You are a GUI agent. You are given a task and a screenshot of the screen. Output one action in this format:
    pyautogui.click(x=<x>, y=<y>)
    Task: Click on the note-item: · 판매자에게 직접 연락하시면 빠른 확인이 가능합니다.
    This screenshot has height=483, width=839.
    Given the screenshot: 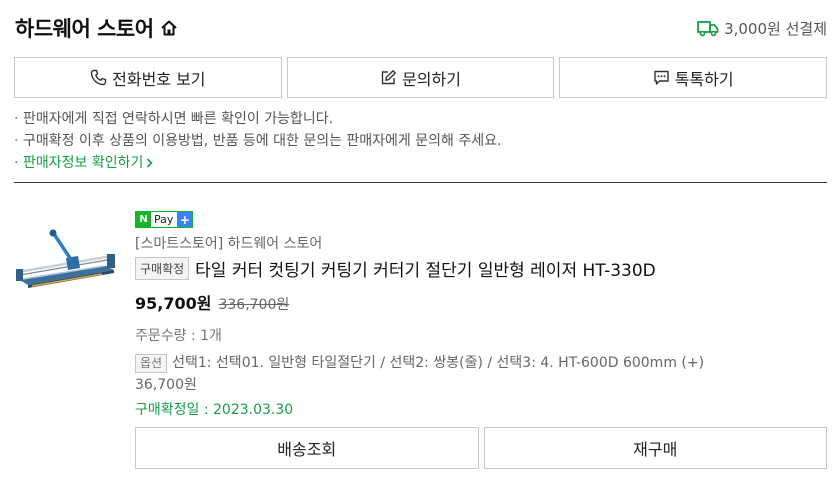 What is the action you would take?
    pyautogui.click(x=420, y=119)
    